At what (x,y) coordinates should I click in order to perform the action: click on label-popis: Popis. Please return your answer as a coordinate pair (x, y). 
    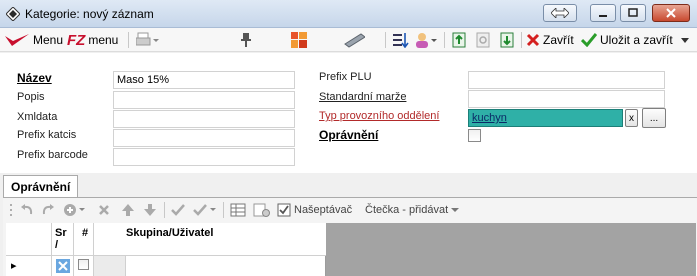
    Looking at the image, I should click on (31, 97).